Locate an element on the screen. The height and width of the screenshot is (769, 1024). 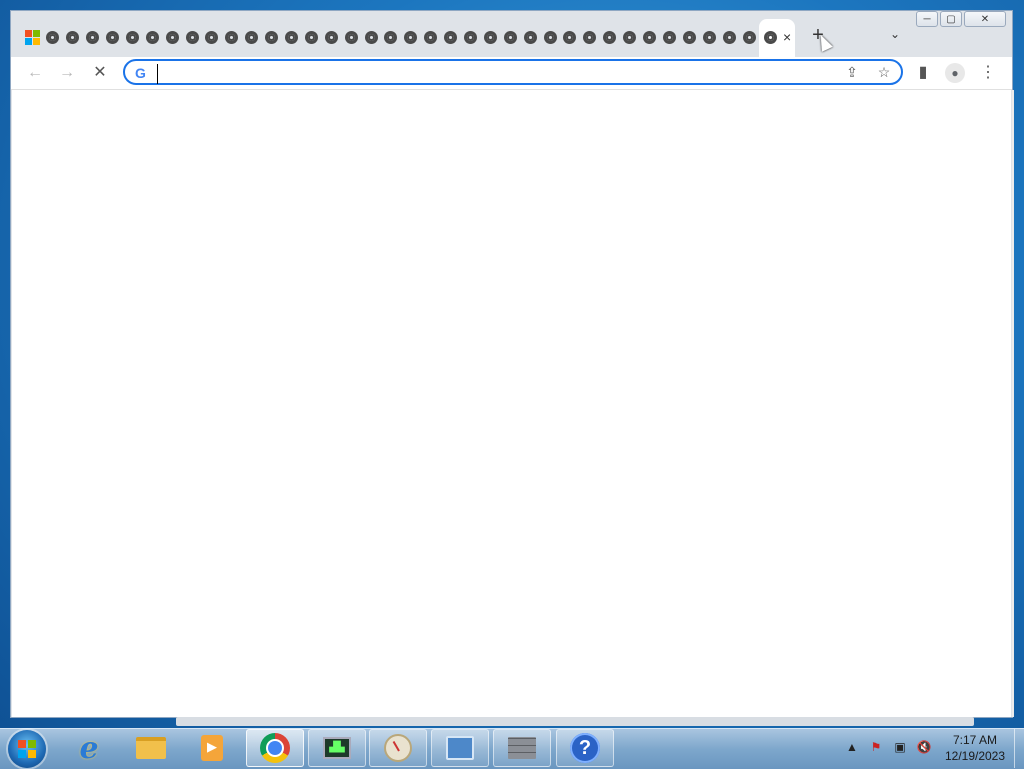
media-player-icon is located at coordinates (212, 748).